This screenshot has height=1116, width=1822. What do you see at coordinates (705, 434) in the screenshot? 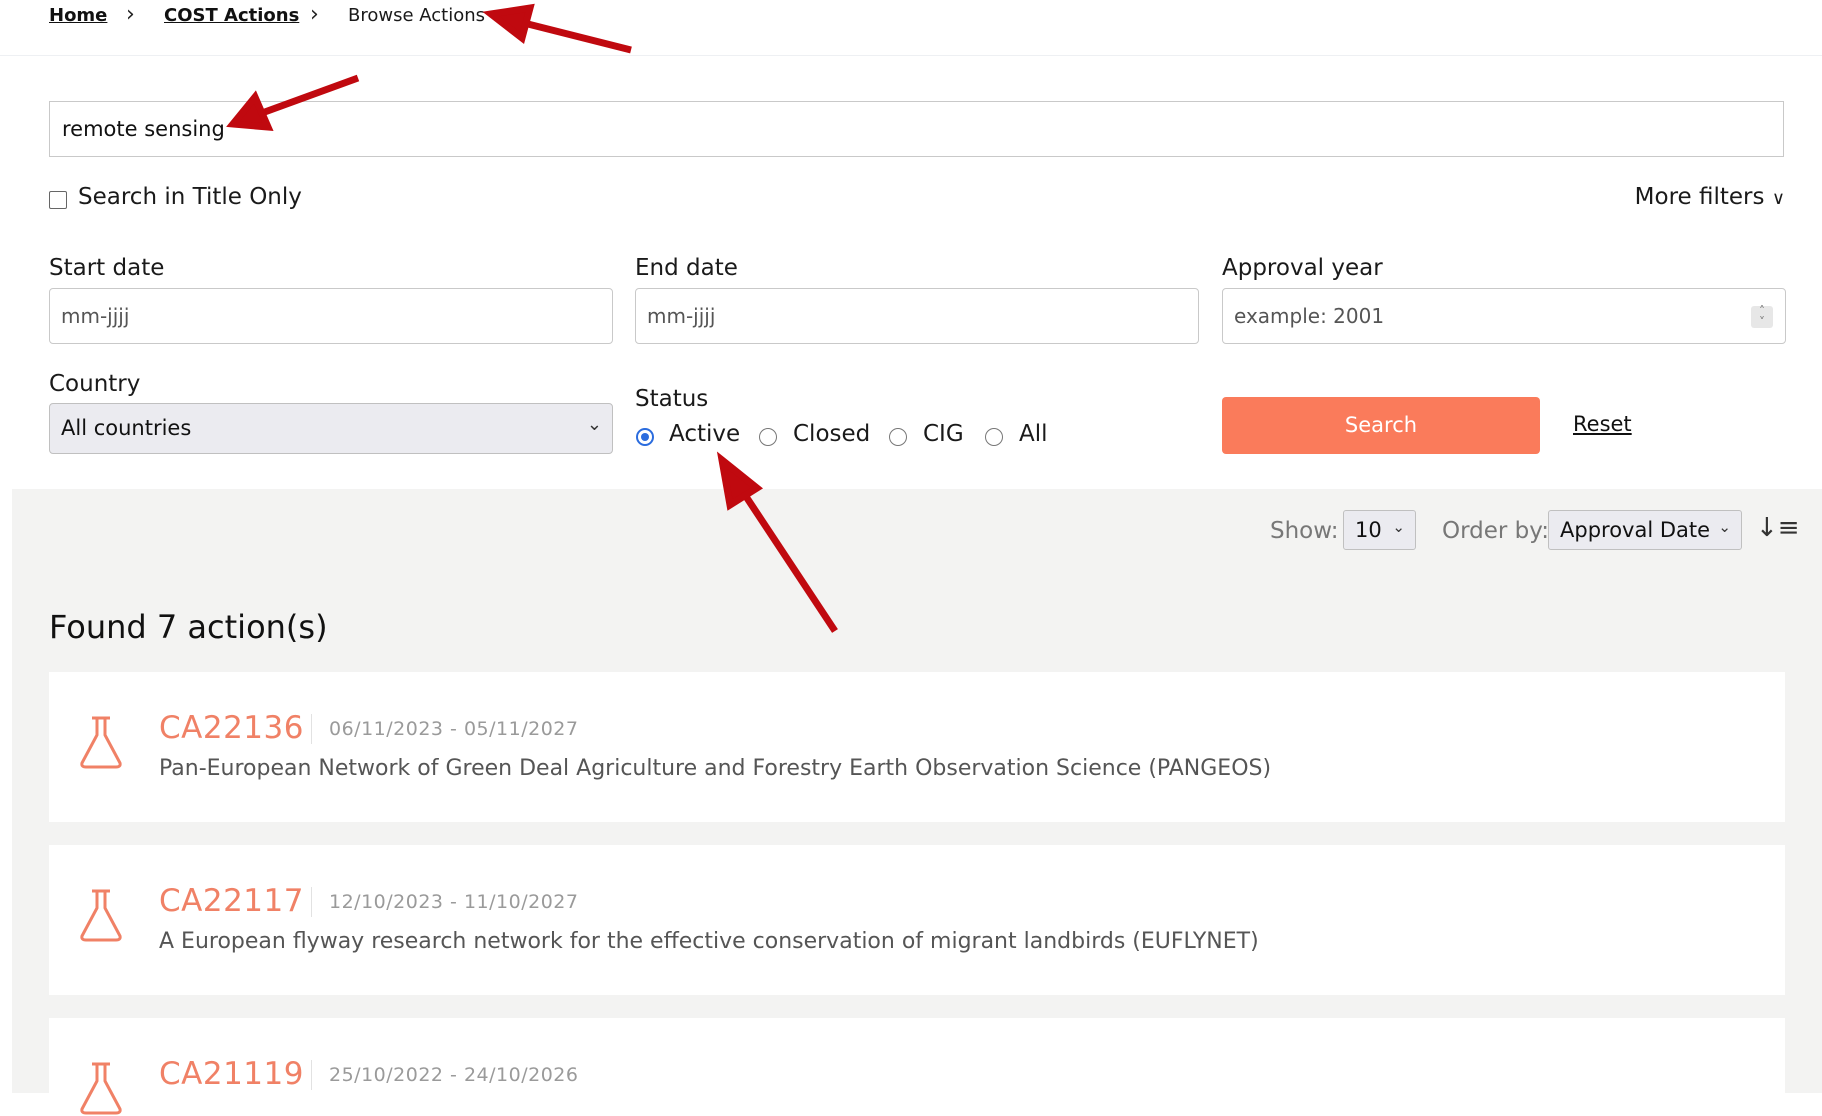
I see `status-label-active: Active` at bounding box center [705, 434].